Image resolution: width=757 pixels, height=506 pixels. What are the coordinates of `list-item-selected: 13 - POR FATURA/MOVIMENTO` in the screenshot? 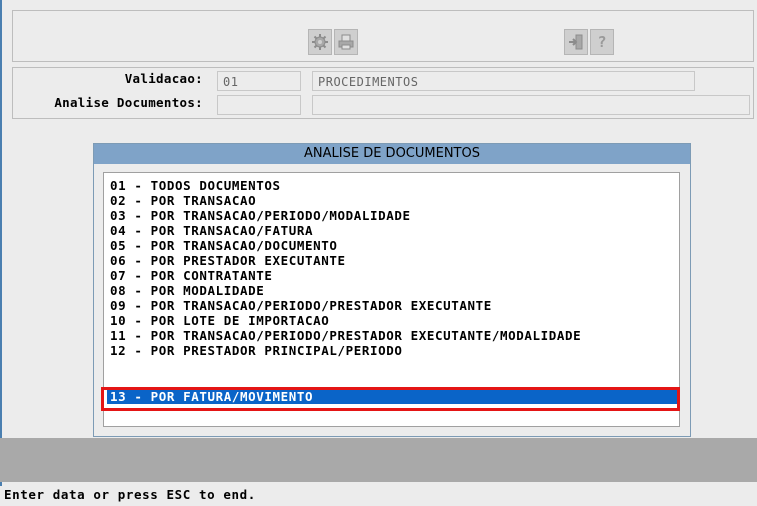 It's located at (392, 396).